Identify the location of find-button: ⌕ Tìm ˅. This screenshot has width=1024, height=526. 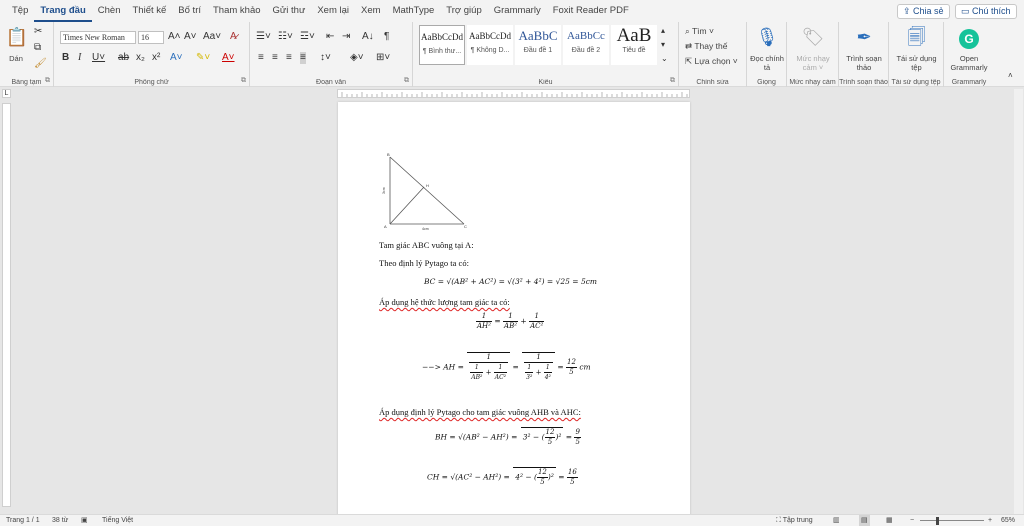
(699, 31).